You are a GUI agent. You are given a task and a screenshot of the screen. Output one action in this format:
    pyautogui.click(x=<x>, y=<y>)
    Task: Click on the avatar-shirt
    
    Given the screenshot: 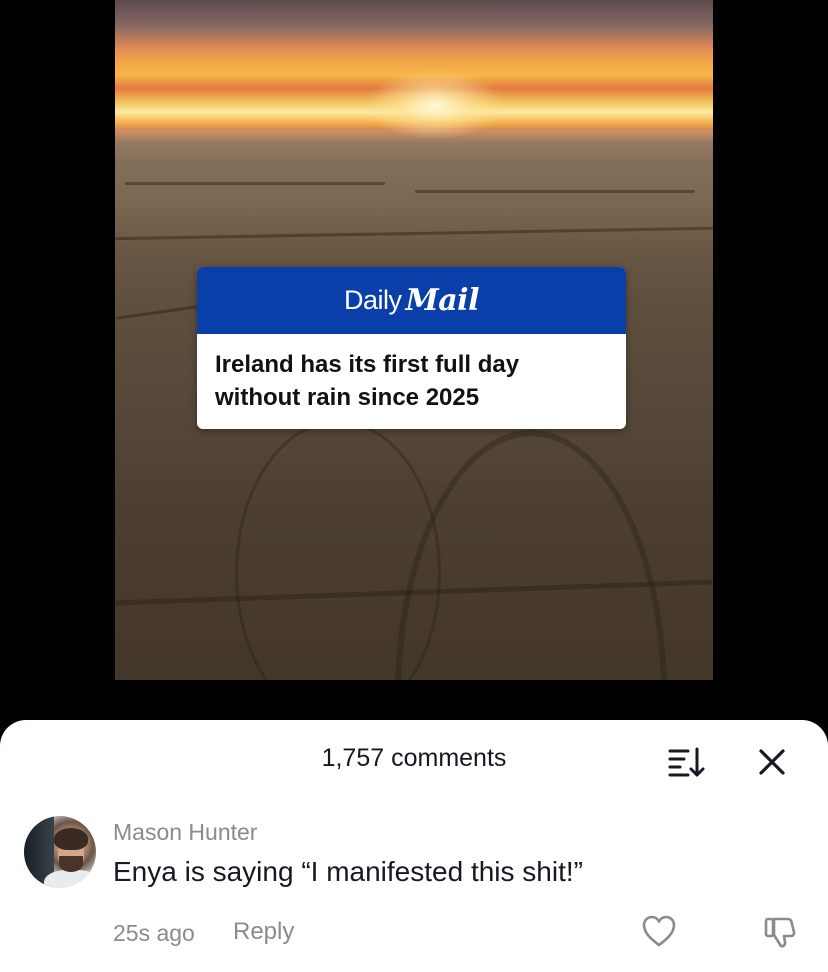 What is the action you would take?
    pyautogui.click(x=70, y=879)
    